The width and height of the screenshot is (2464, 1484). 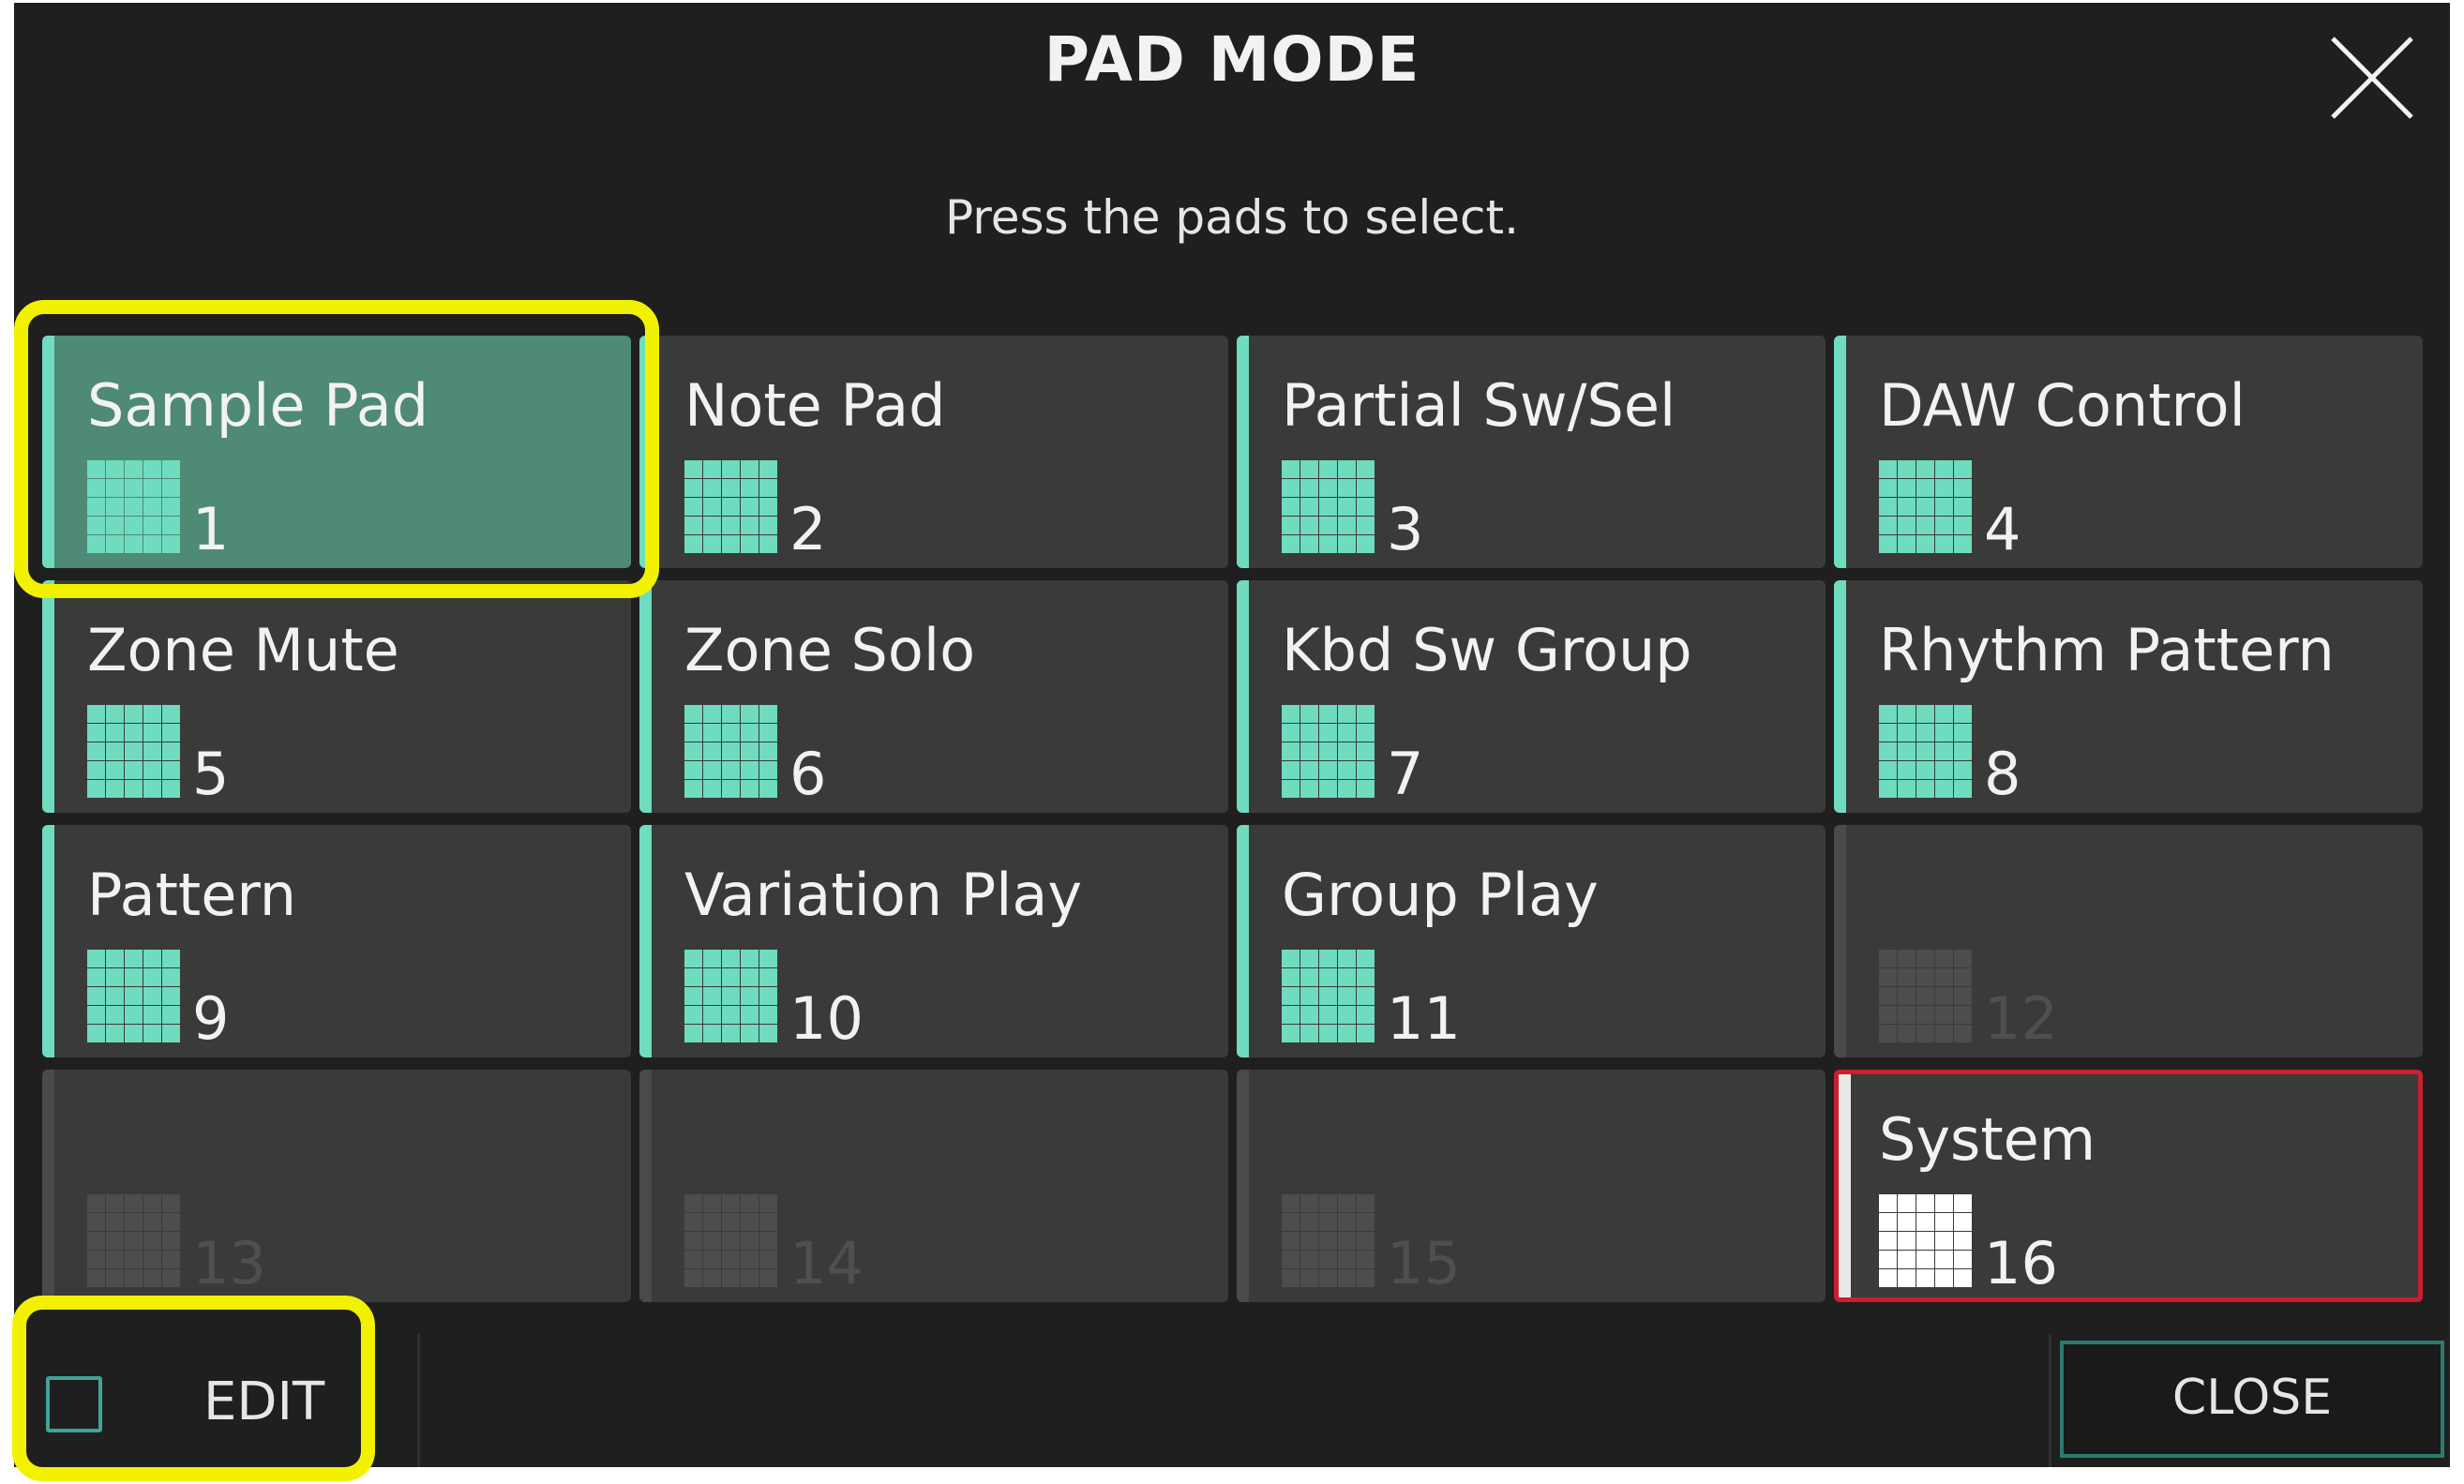 I want to click on pad-number: 10, so click(x=826, y=1018).